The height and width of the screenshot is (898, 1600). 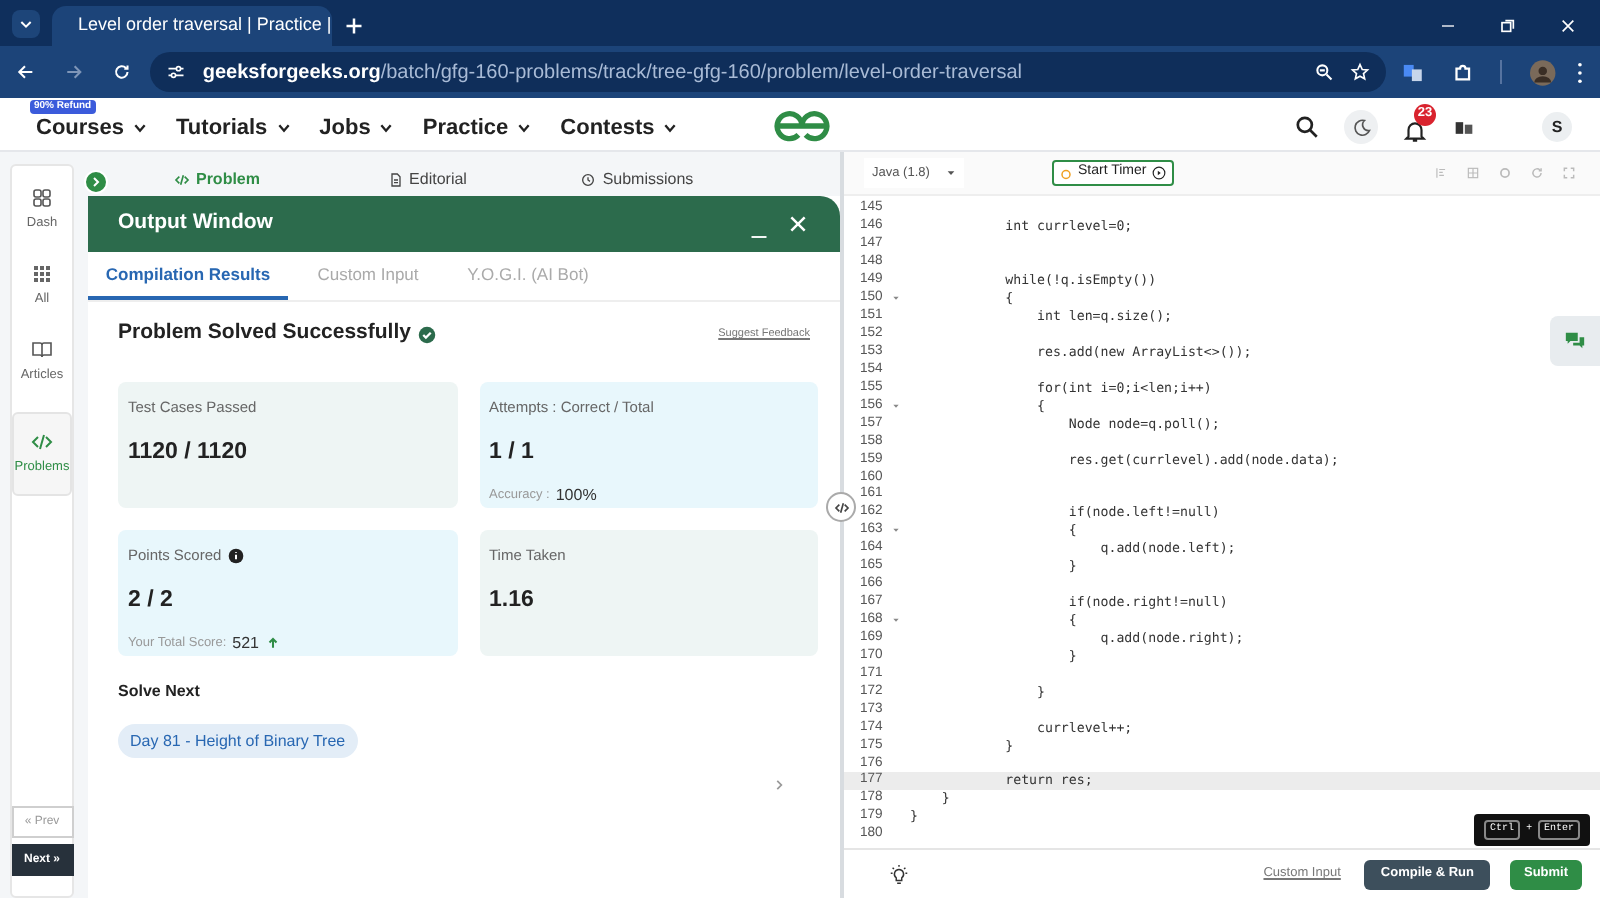 I want to click on window-title: Output Window, so click(x=195, y=223).